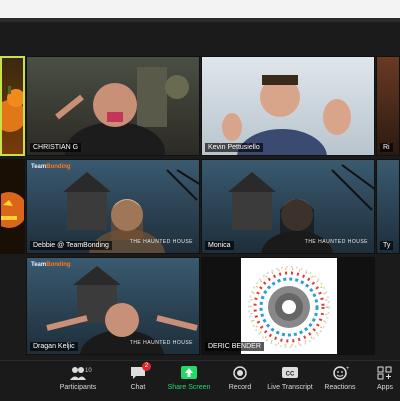  I want to click on record-button: Record, so click(240, 382).